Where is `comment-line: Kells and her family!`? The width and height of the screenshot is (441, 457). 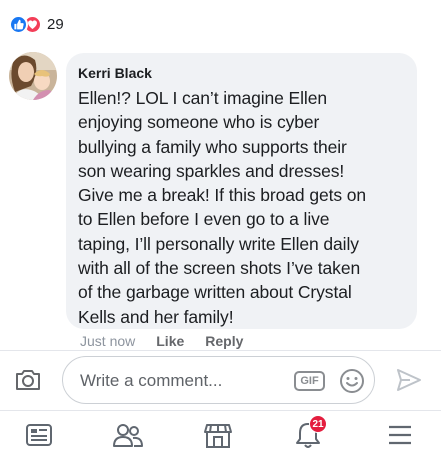
comment-line: Kells and her family! is located at coordinates (156, 316).